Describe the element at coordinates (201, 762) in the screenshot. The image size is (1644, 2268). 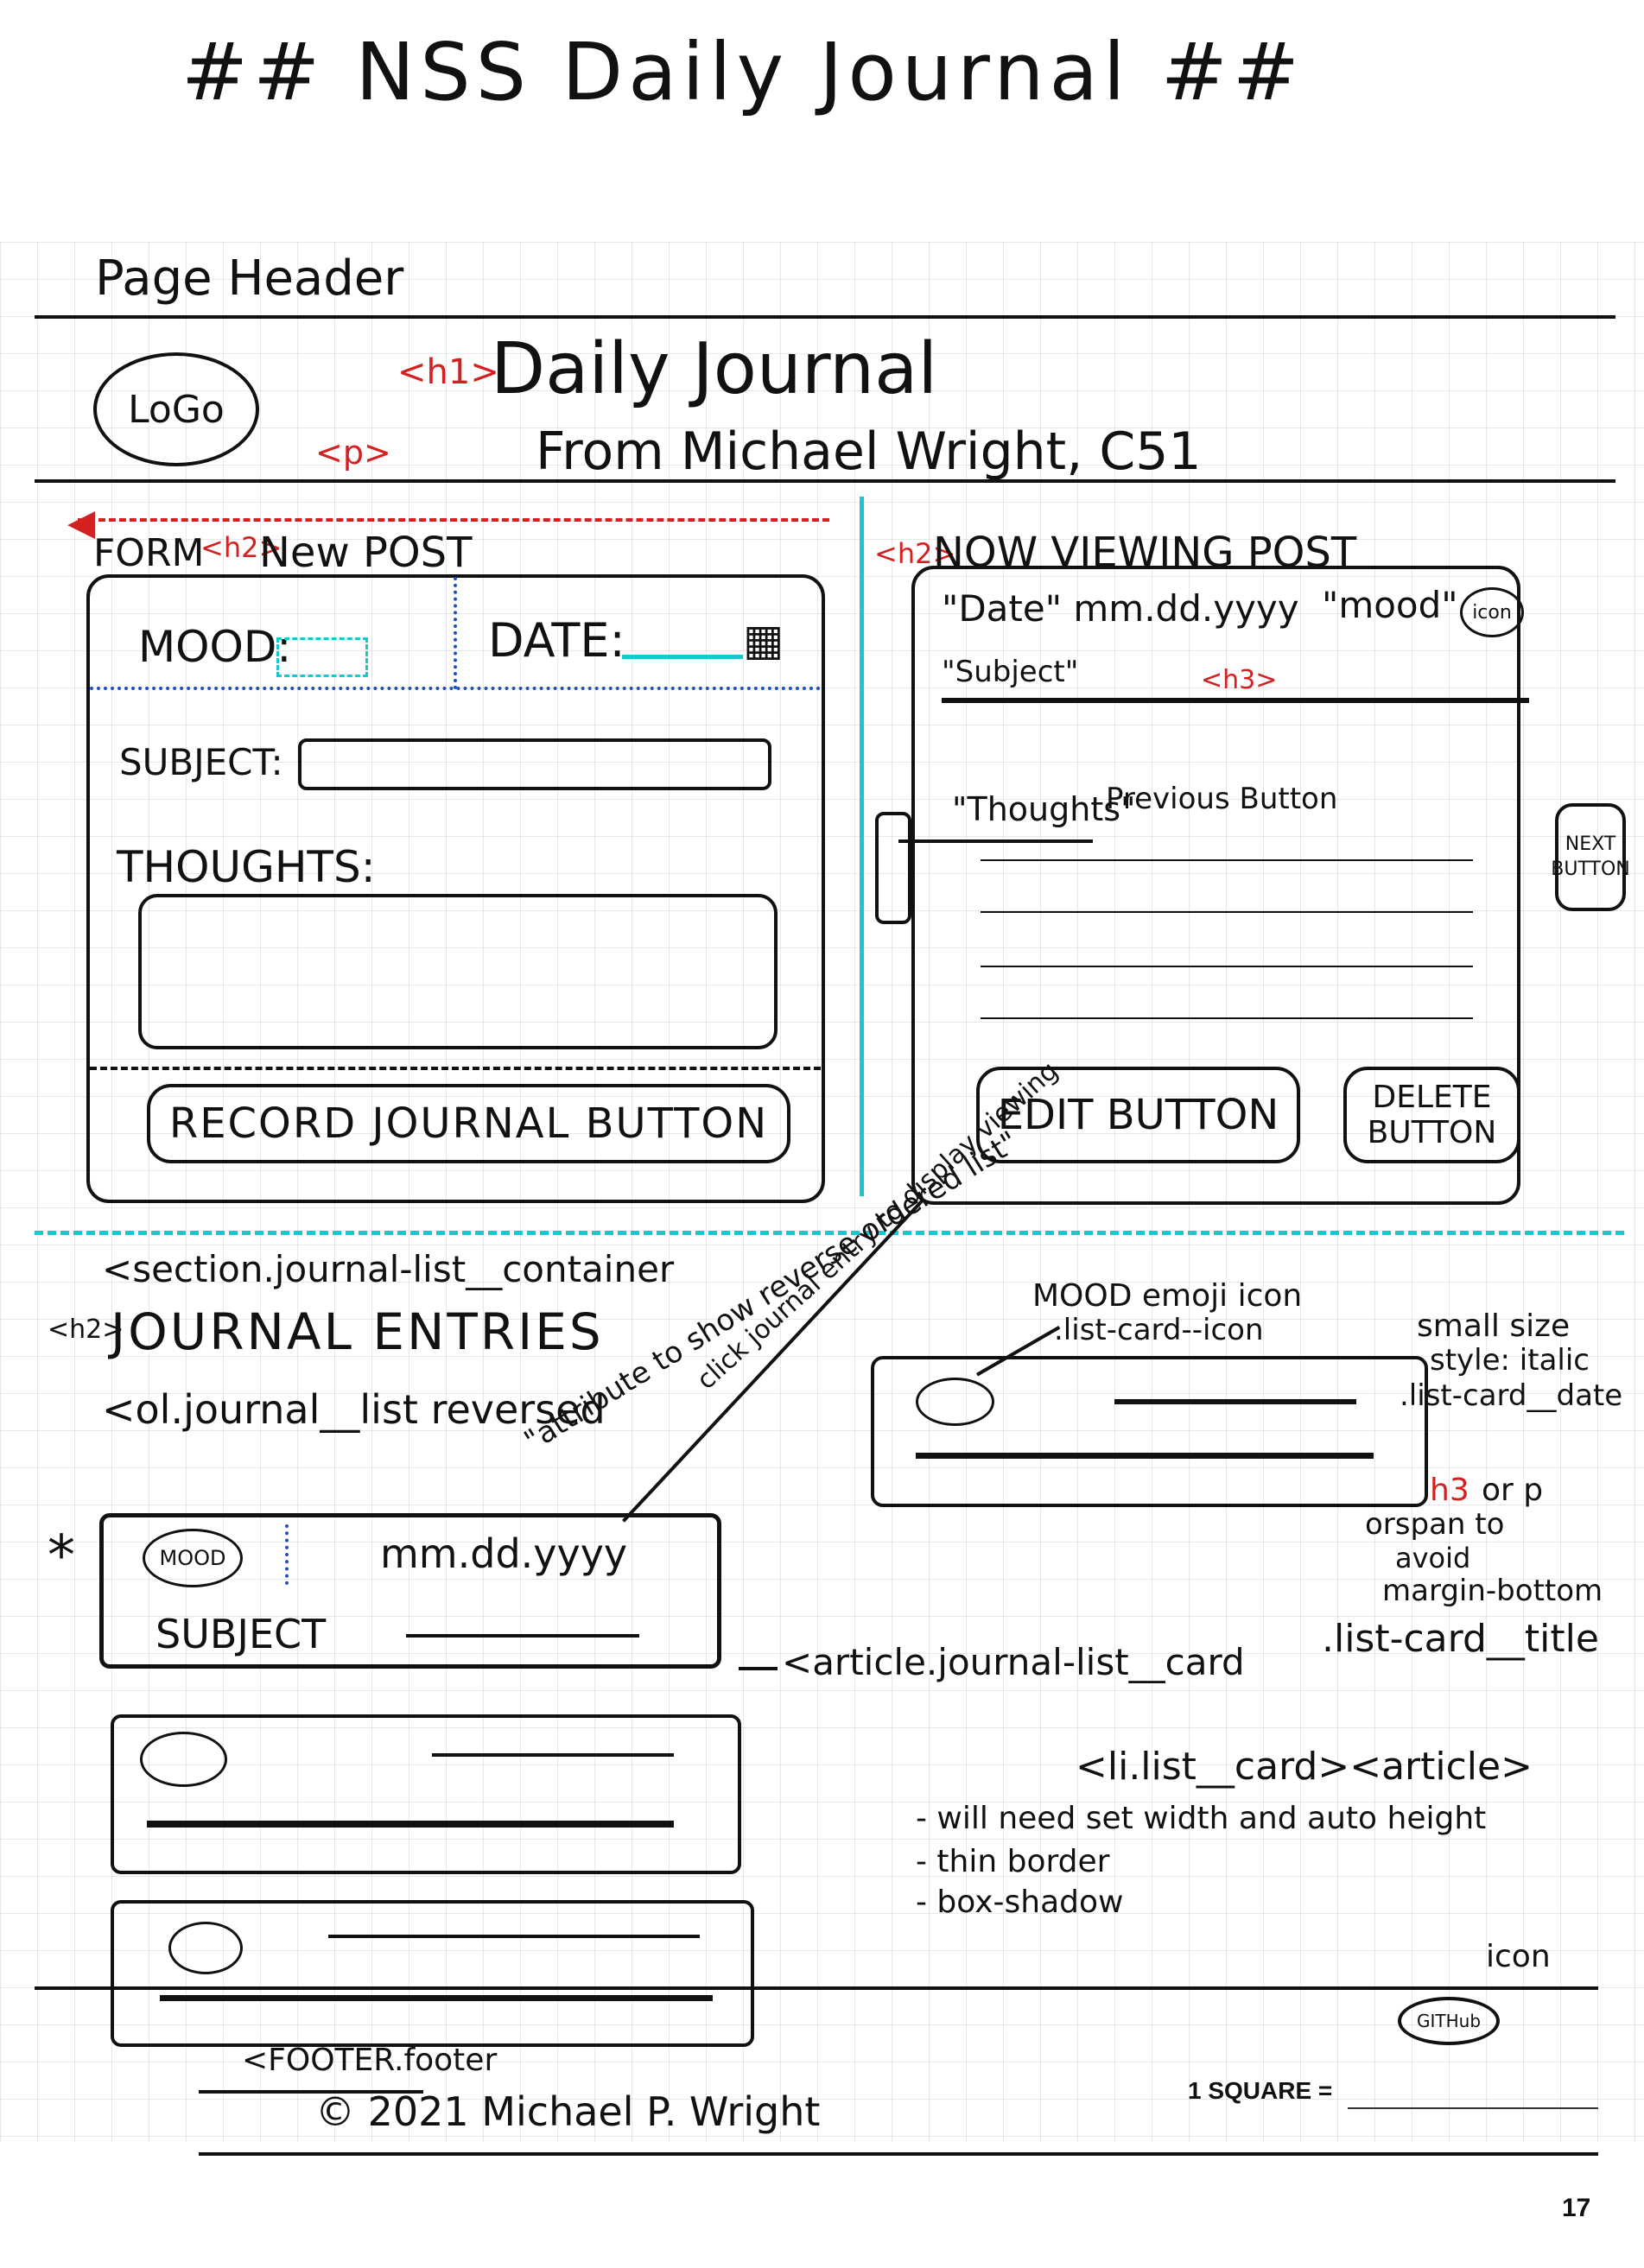
I see `subject-label: SUBJECT:` at that location.